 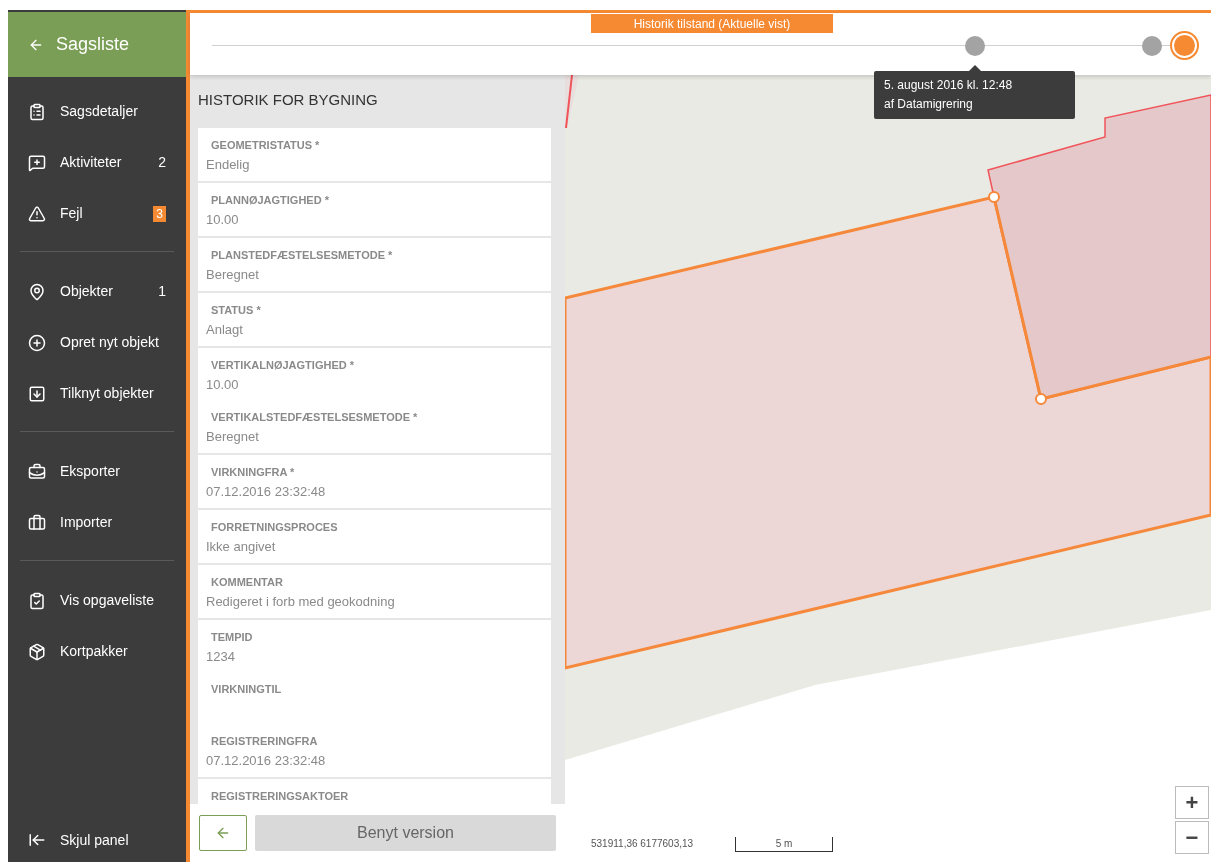 What do you see at coordinates (162, 162) in the screenshot?
I see `item-count: 2` at bounding box center [162, 162].